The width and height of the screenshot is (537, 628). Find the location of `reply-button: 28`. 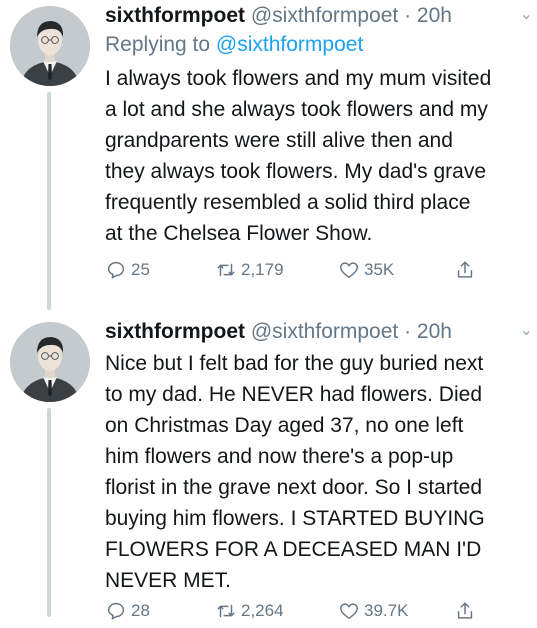

reply-button: 28 is located at coordinates (127, 611).